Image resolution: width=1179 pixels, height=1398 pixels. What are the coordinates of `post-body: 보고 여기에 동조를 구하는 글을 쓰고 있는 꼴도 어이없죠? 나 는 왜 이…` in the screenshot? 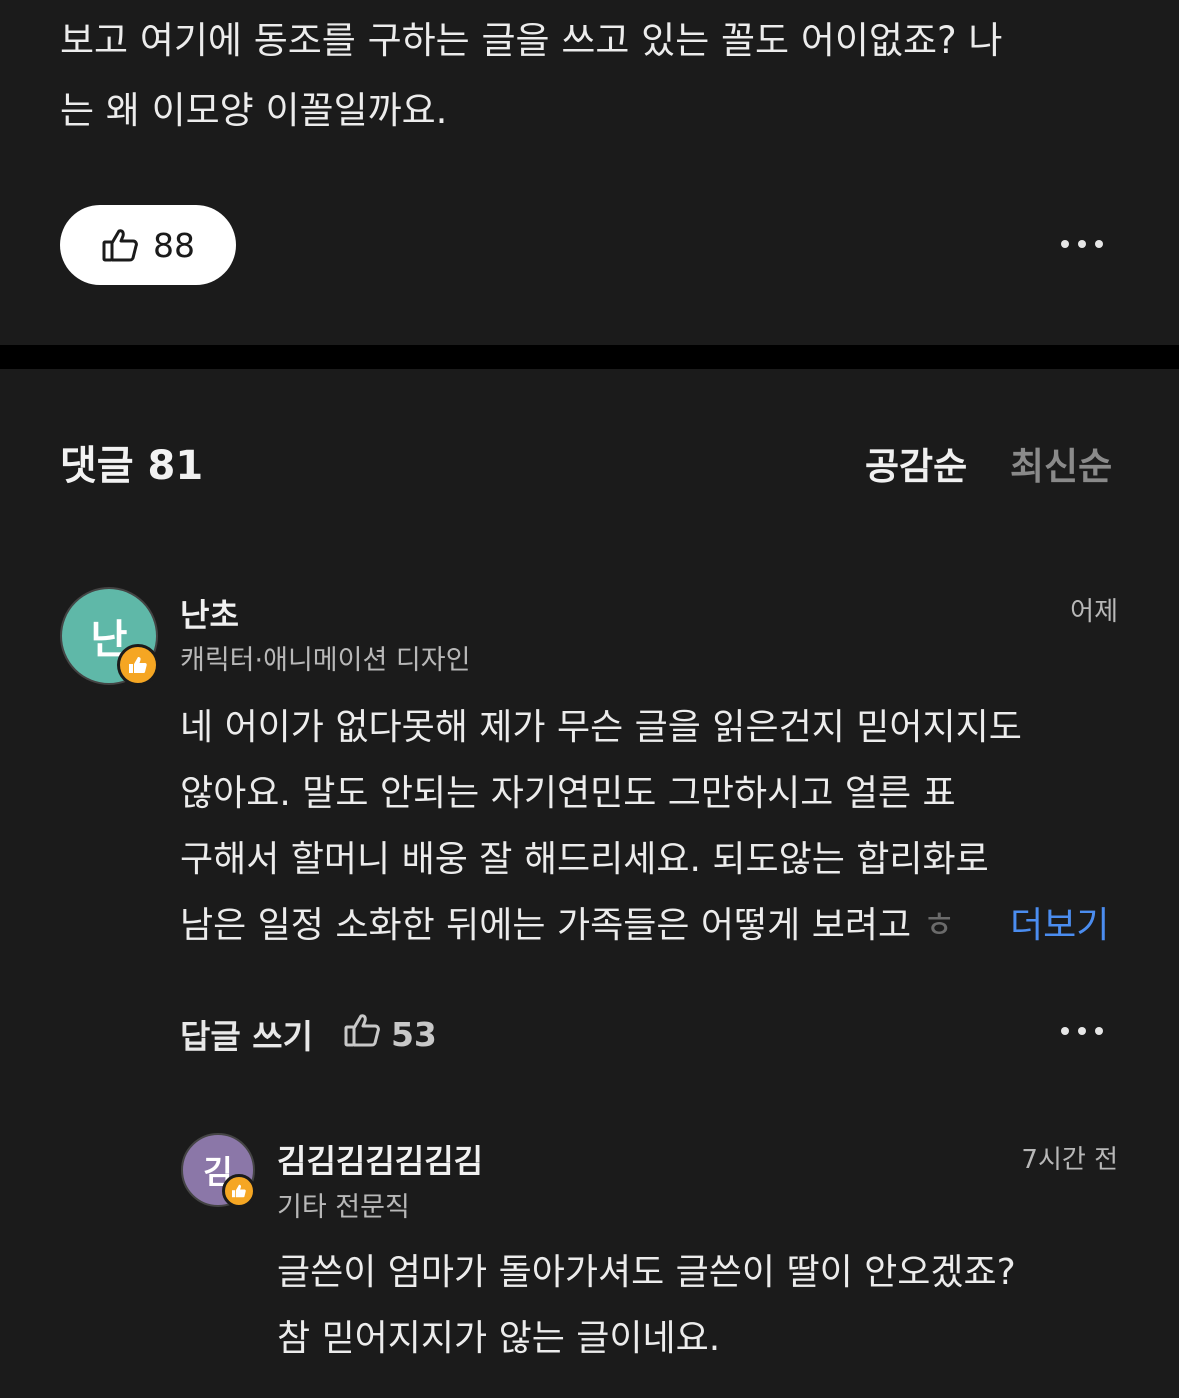 It's located at (595, 76).